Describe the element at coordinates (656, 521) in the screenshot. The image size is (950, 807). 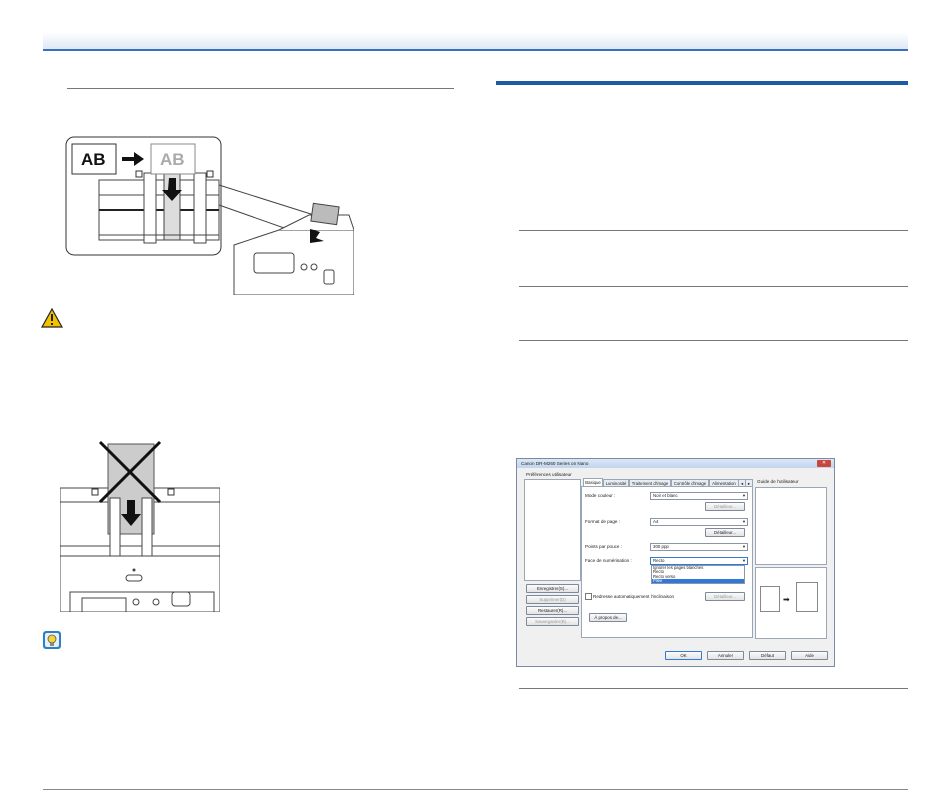
I see `page-size-value: A4` at that location.